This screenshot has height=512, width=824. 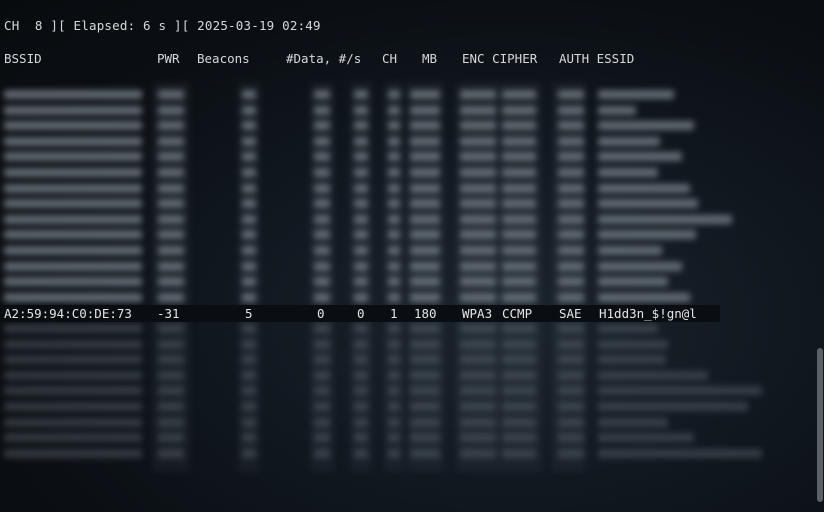 What do you see at coordinates (820, 425) in the screenshot?
I see `scrollbar-thumb` at bounding box center [820, 425].